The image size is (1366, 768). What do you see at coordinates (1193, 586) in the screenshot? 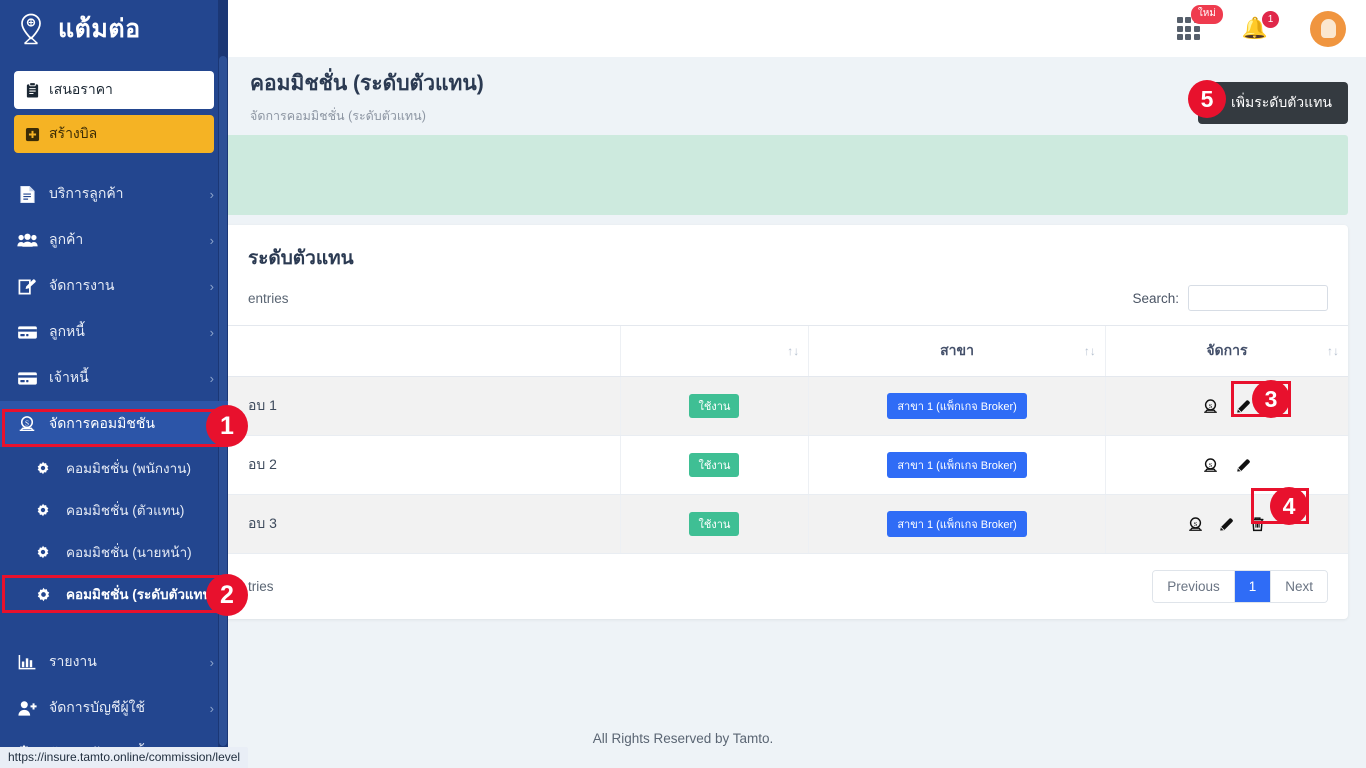
I see `pagination-previous: Previous` at bounding box center [1193, 586].